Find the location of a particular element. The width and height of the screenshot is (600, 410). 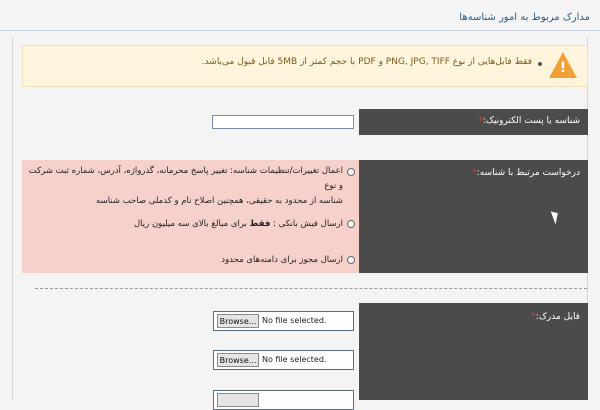

frame-border-left is located at coordinates (12, 219).